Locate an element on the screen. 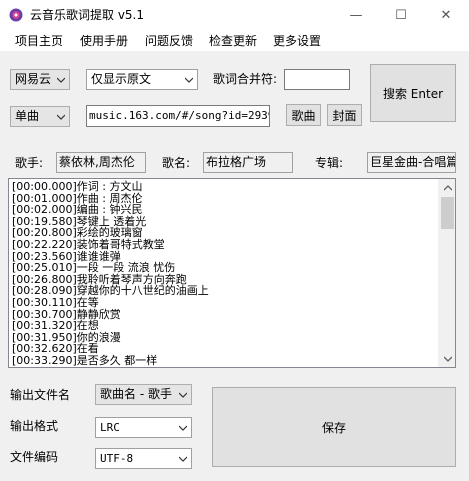 This screenshot has width=469, height=481. song-button-label: 歌曲 is located at coordinates (303, 115).